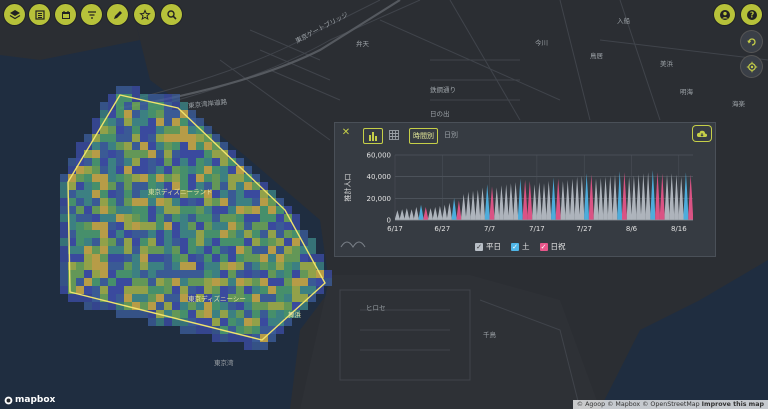 The width and height of the screenshot is (768, 409). What do you see at coordinates (537, 229) in the screenshot?
I see `x-tick-label: 7/17` at bounding box center [537, 229].